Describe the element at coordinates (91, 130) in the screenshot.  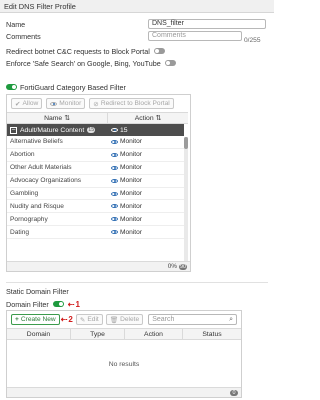
I see `group-count-badge: 15` at that location.